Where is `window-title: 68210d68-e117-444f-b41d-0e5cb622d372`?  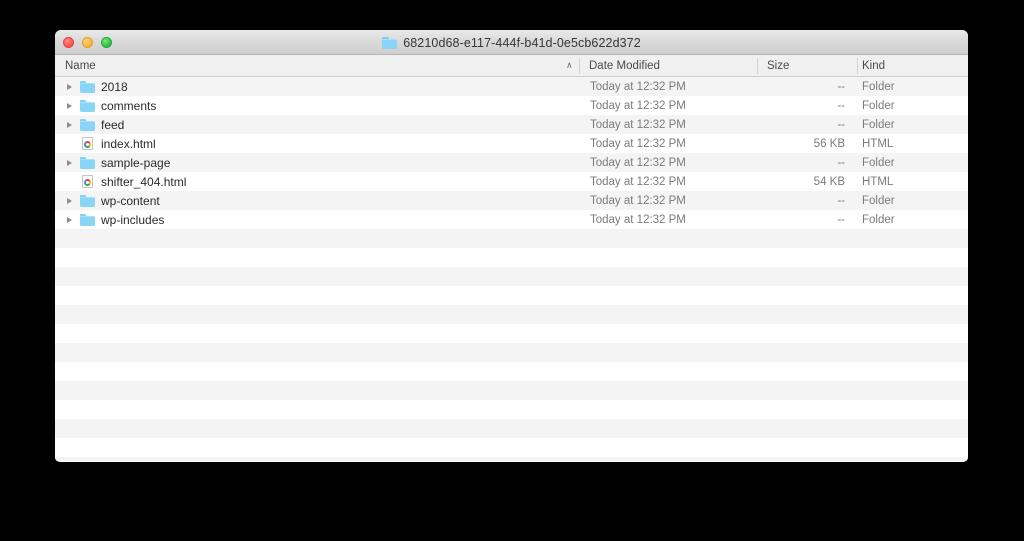 window-title: 68210d68-e117-444f-b41d-0e5cb622d372 is located at coordinates (522, 42).